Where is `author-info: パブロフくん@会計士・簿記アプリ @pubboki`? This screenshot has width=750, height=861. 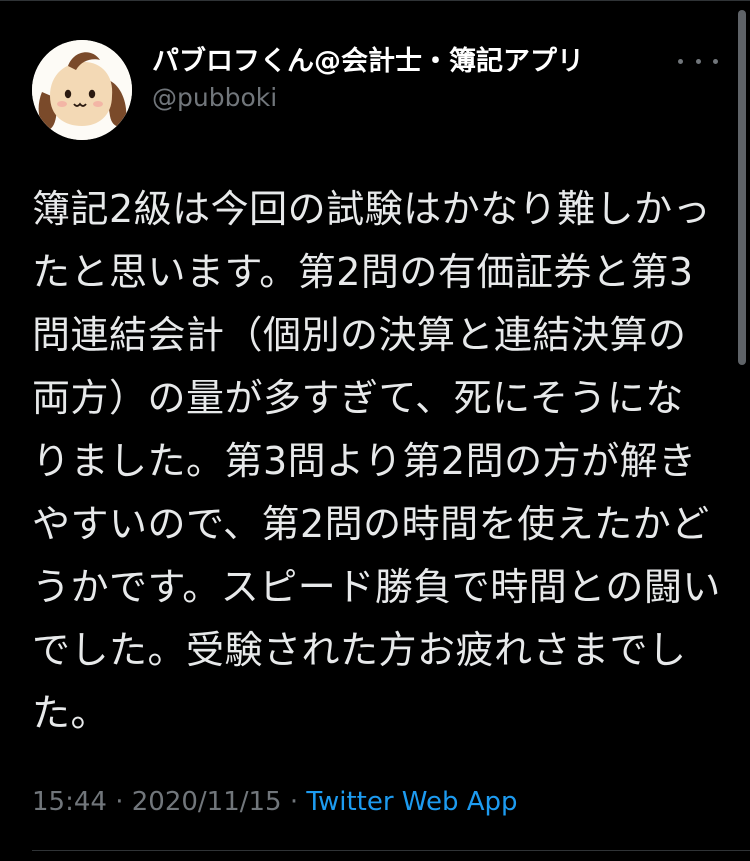
author-info: パブロフくん@会計士・簿記アプリ @pubboki is located at coordinates (412, 80).